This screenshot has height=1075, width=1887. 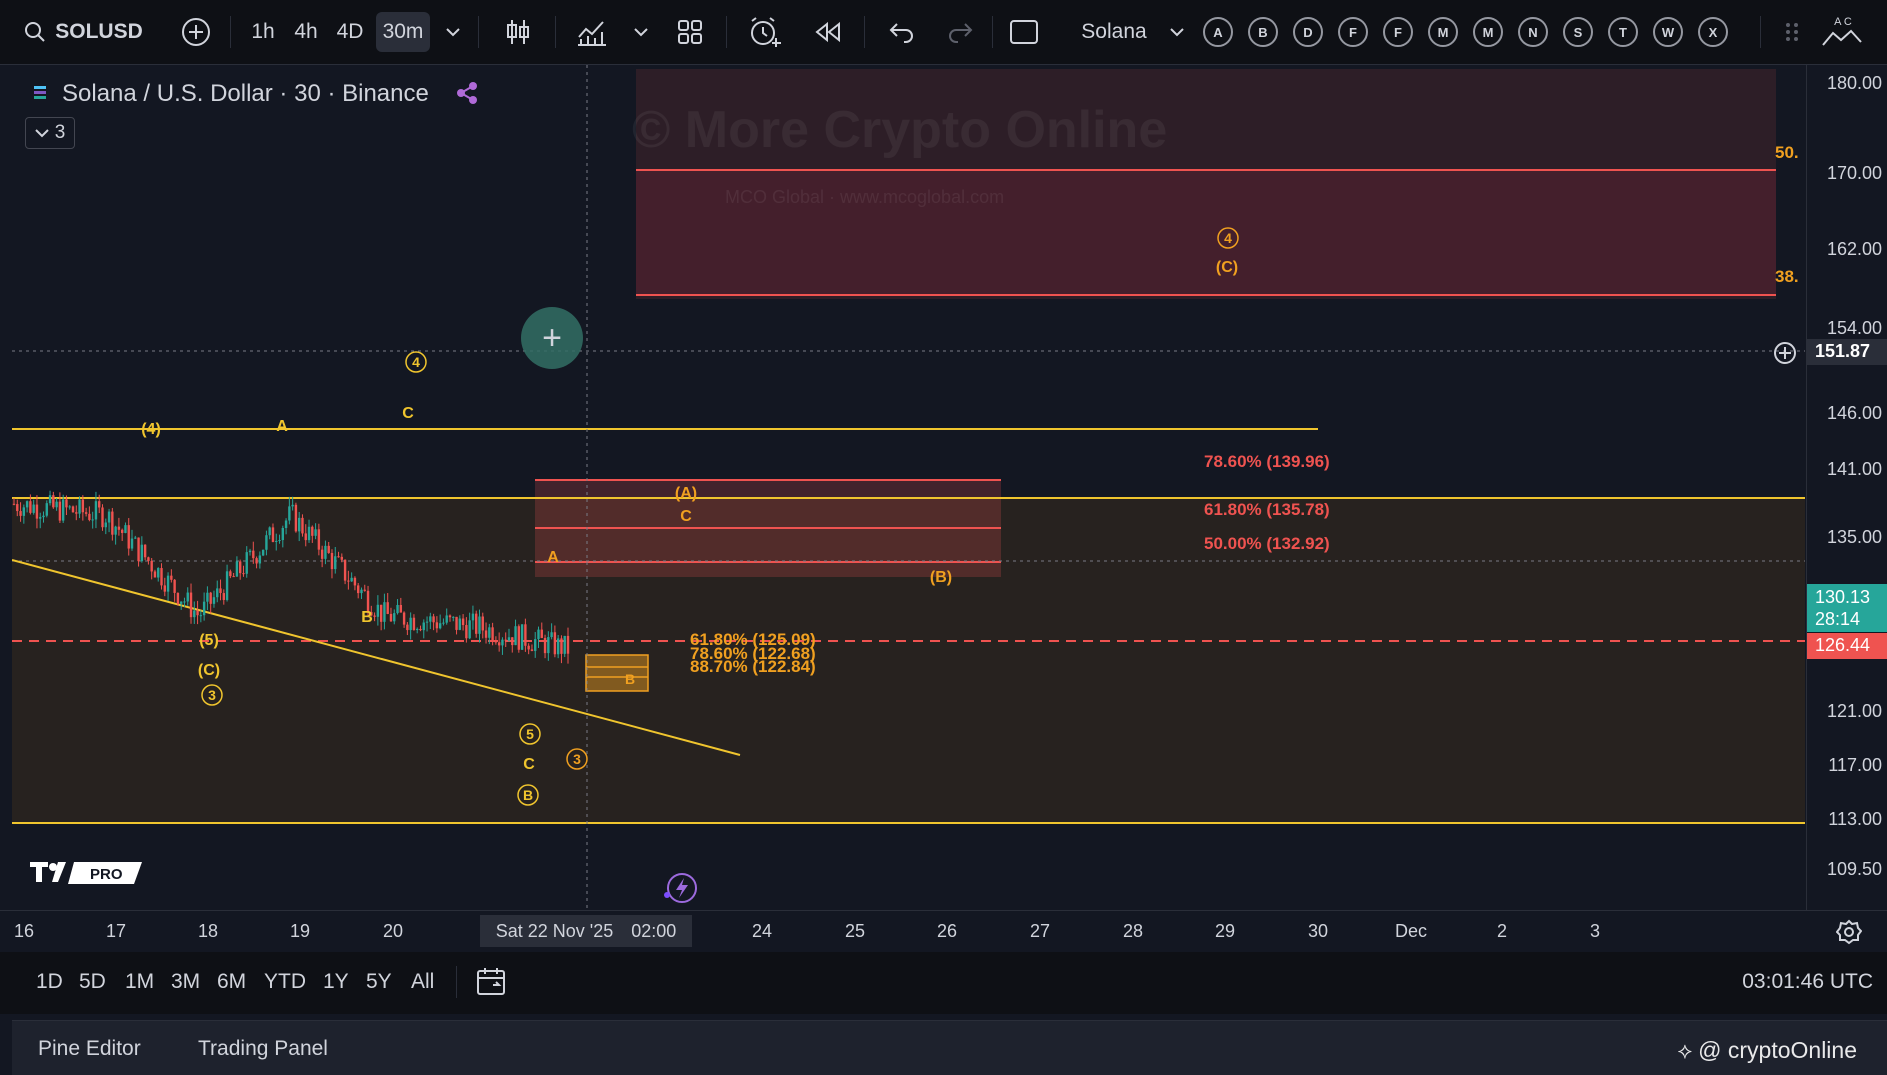 I want to click on interval-30m: 30m, so click(x=403, y=32).